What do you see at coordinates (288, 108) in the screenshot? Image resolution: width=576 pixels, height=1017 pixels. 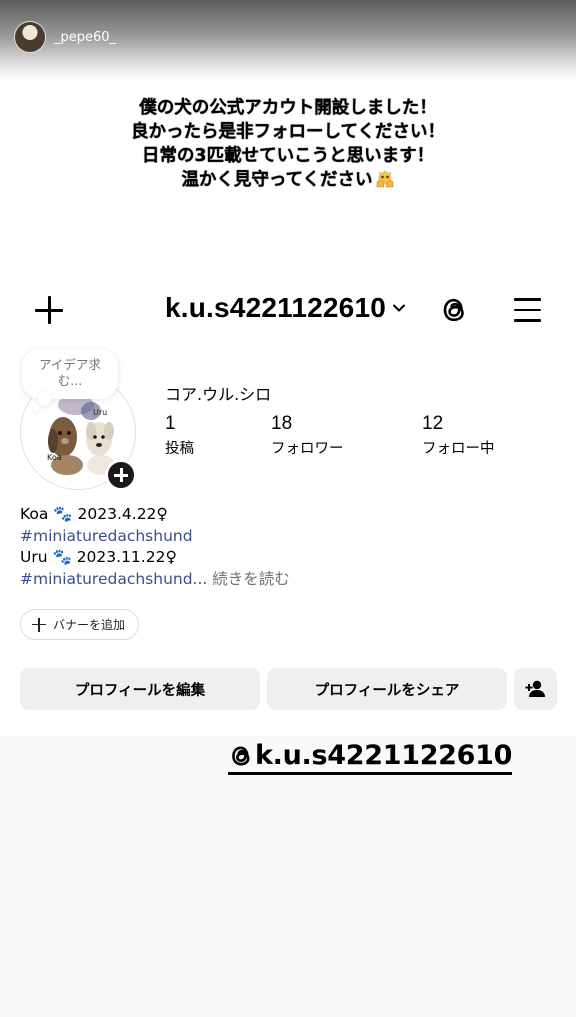 I see `caption-line: 僕の犬の公式アカウト開設しました！` at bounding box center [288, 108].